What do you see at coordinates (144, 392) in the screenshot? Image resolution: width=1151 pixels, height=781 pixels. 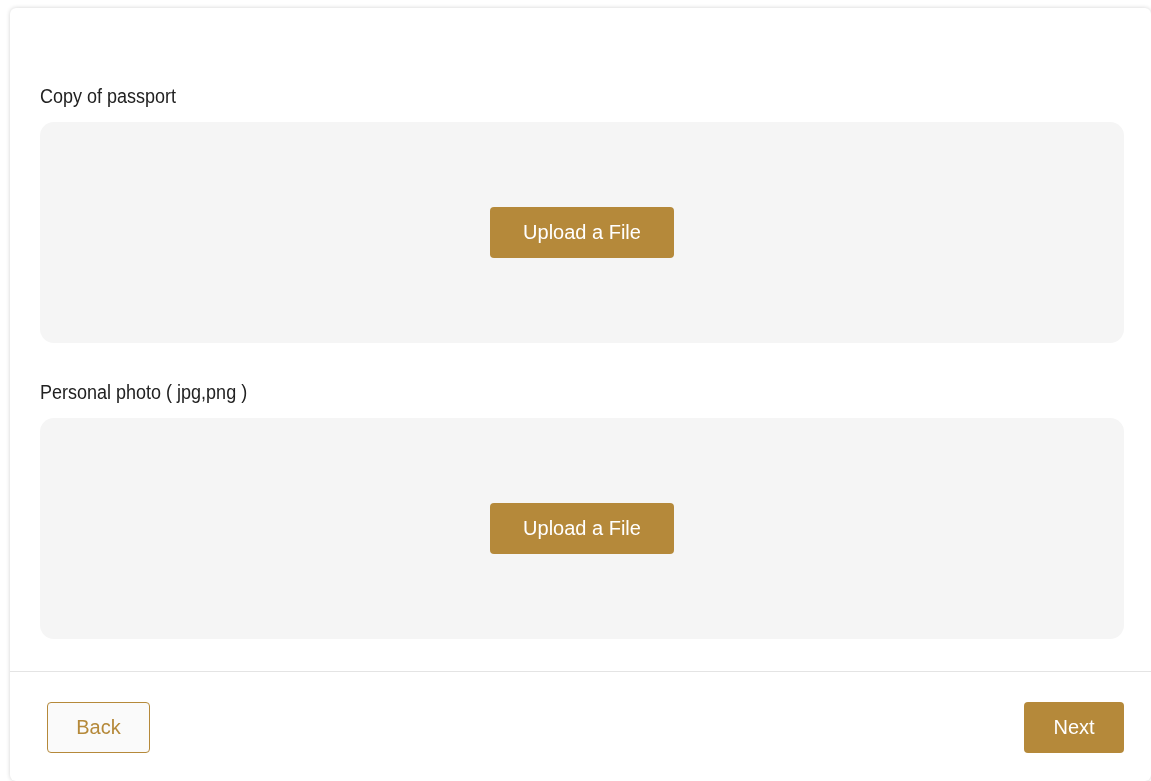 I see `field-label: Personal photo ( jpg,png )` at bounding box center [144, 392].